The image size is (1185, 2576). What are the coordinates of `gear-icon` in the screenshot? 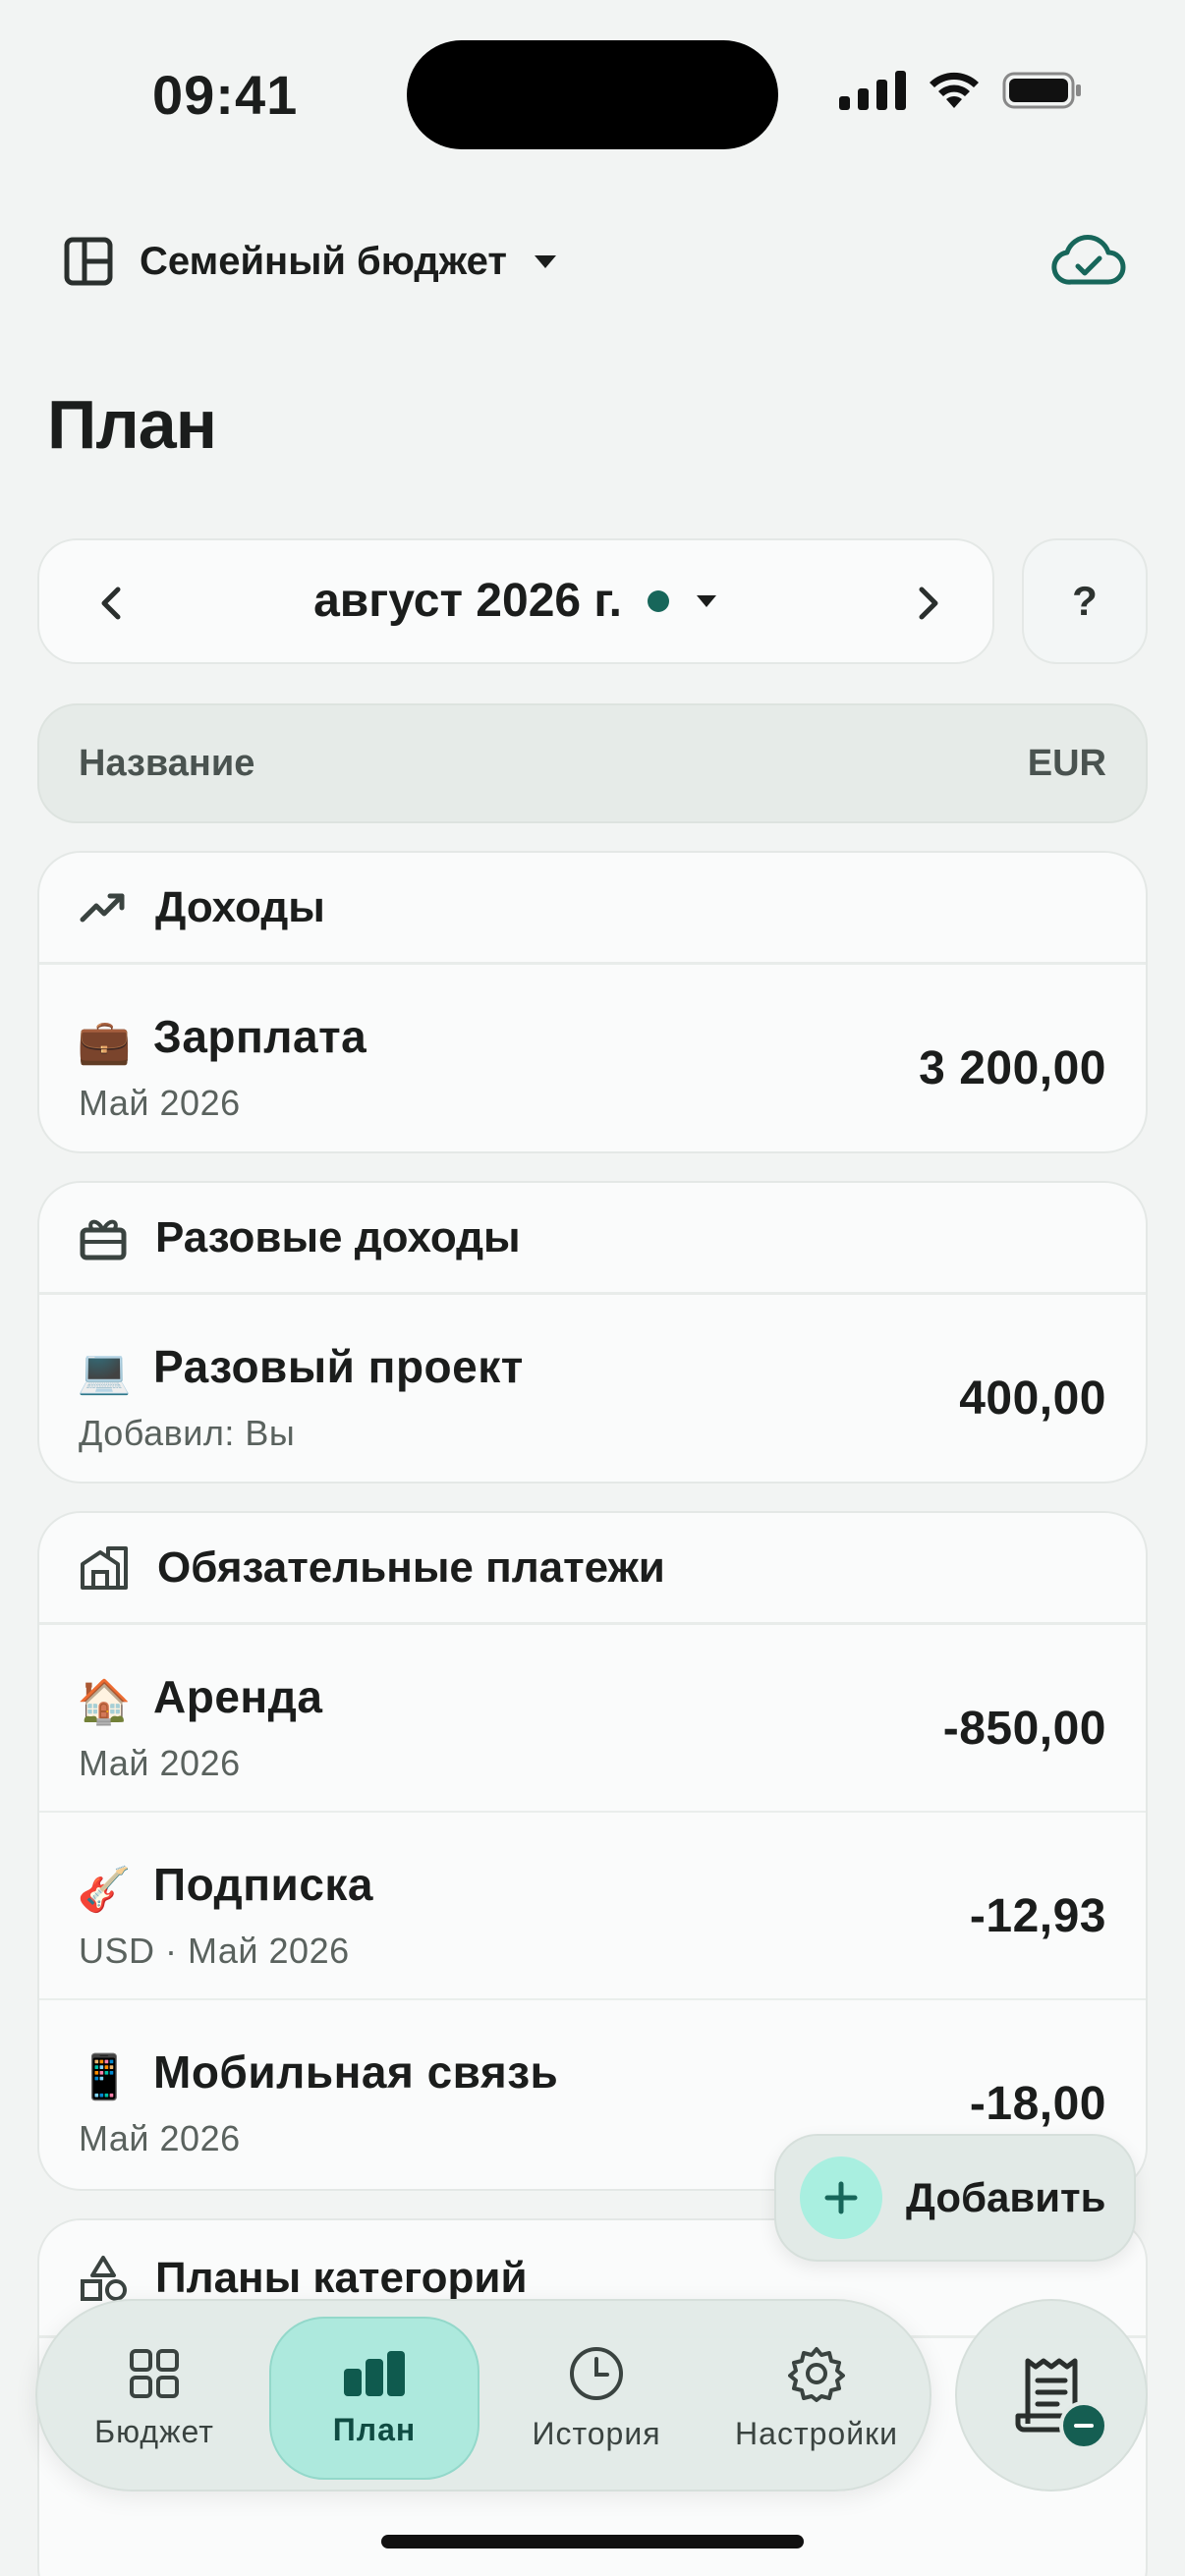 It's located at (817, 2374).